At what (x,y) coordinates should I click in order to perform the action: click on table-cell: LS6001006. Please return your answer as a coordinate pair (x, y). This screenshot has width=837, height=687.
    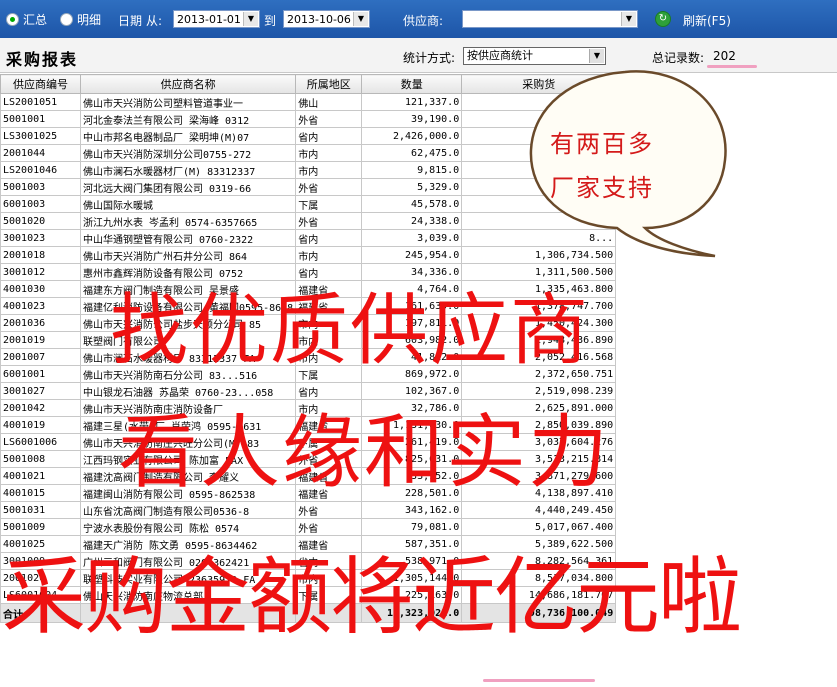
    Looking at the image, I should click on (40, 442).